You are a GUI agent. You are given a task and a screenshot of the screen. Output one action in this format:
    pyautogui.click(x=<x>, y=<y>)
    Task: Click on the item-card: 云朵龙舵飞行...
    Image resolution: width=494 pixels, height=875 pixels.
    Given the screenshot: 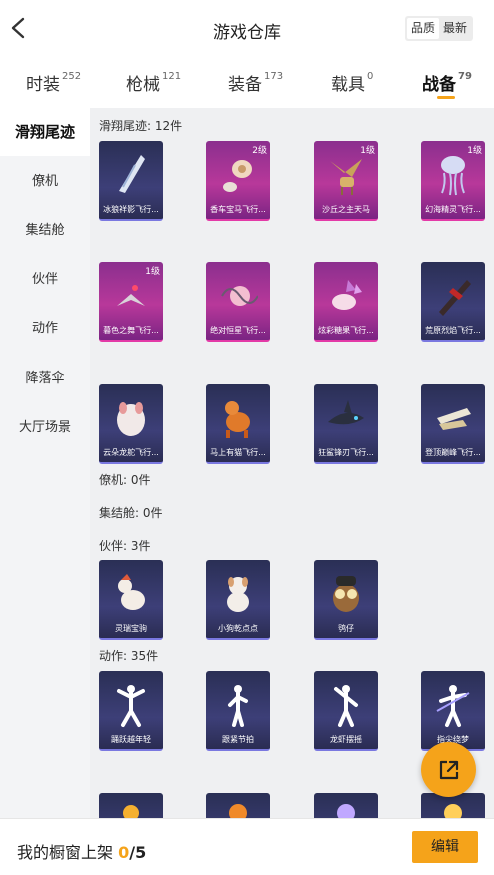 What is the action you would take?
    pyautogui.click(x=131, y=424)
    